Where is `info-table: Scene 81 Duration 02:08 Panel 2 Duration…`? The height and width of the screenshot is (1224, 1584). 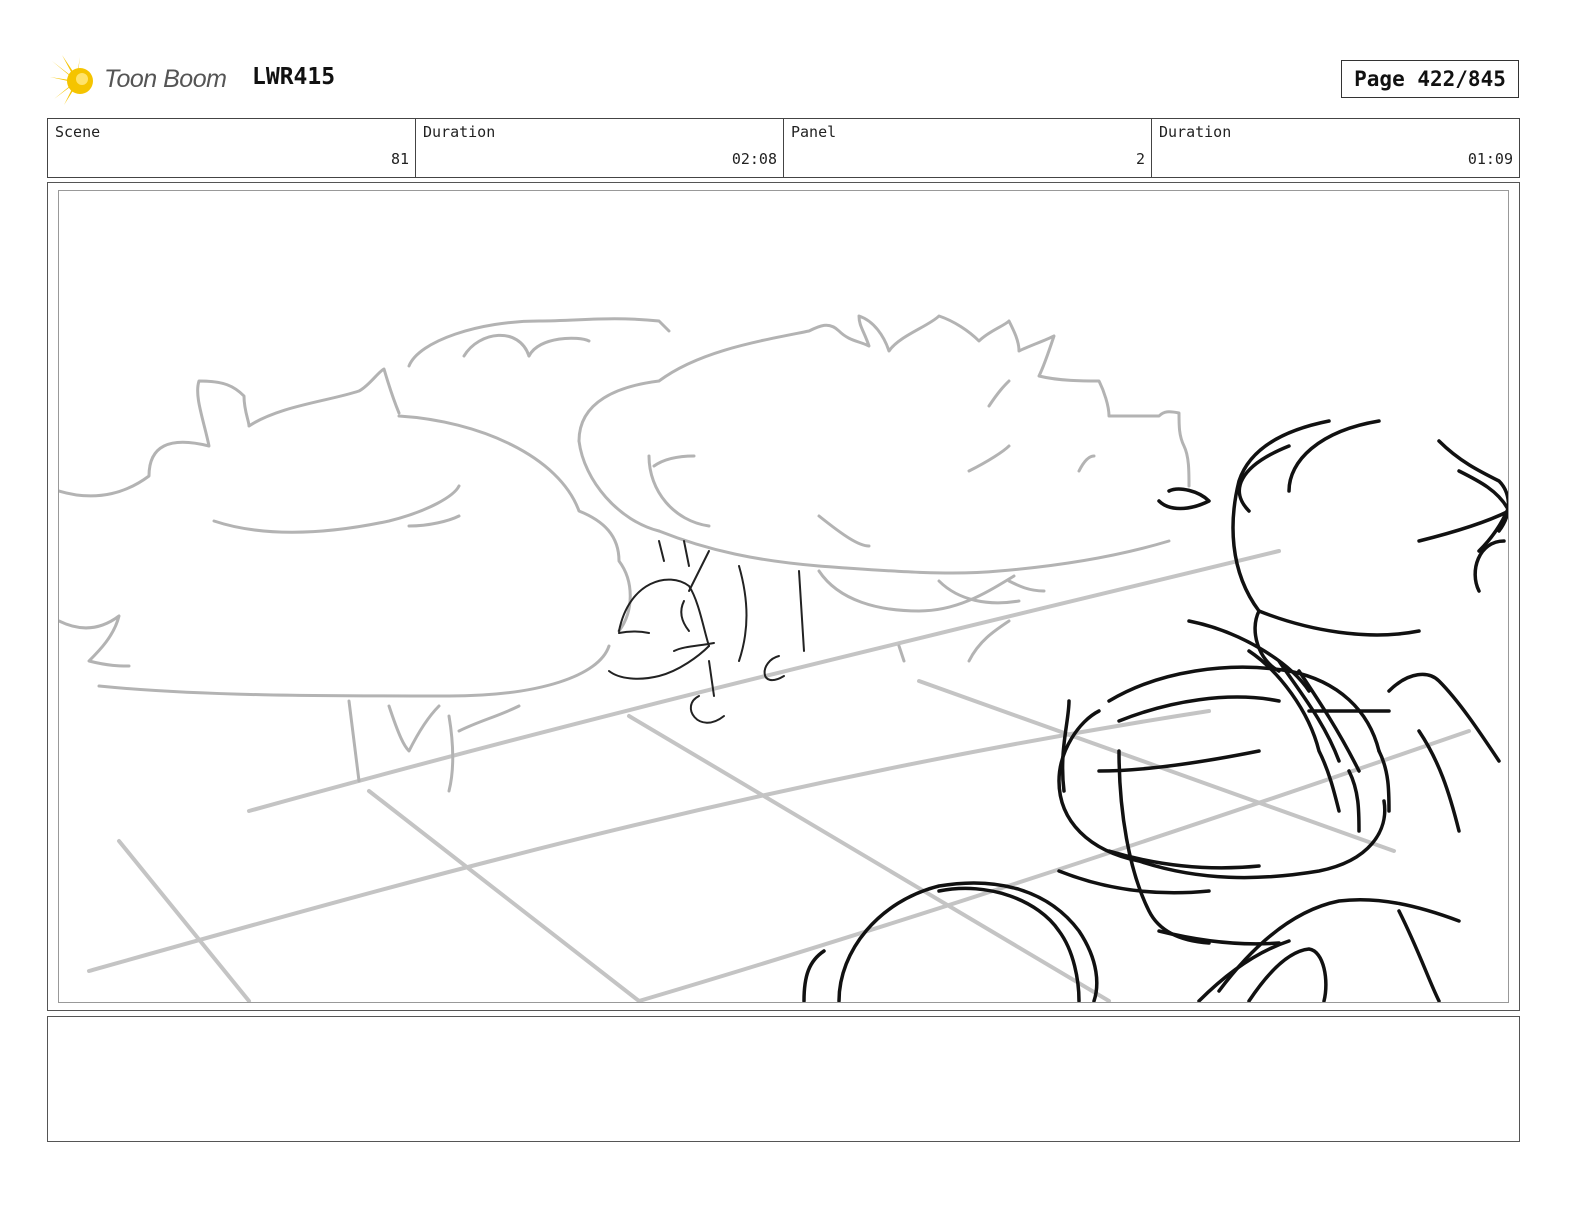
info-table: Scene 81 Duration 02:08 Panel 2 Duration… is located at coordinates (783, 148).